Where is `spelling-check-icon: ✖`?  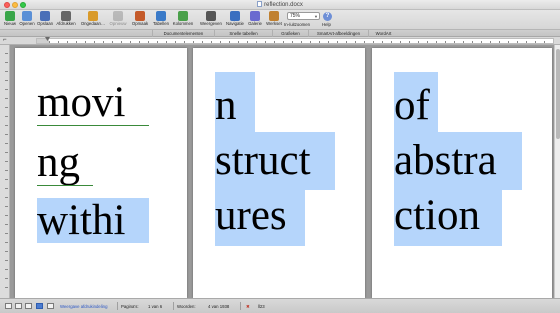
spelling-check-icon: ✖ is located at coordinates (248, 307).